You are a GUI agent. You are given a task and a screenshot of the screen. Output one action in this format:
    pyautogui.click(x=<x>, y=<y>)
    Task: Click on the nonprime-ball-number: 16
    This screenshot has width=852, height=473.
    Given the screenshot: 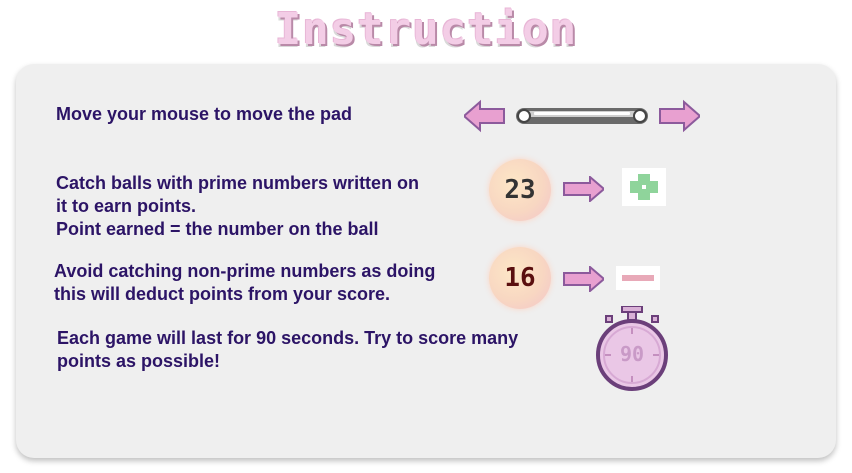 What is the action you would take?
    pyautogui.click(x=520, y=278)
    